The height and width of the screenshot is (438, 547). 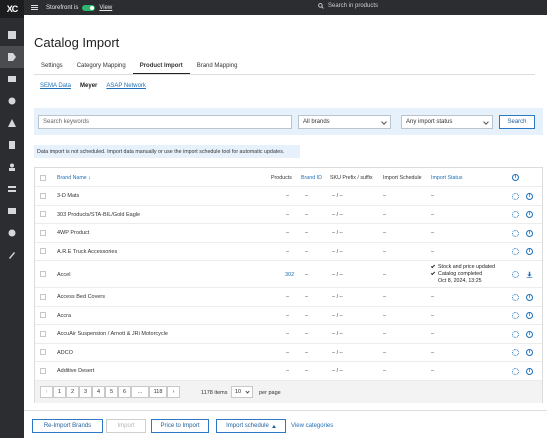 What do you see at coordinates (247, 391) in the screenshot?
I see `chevron-down-icon` at bounding box center [247, 391].